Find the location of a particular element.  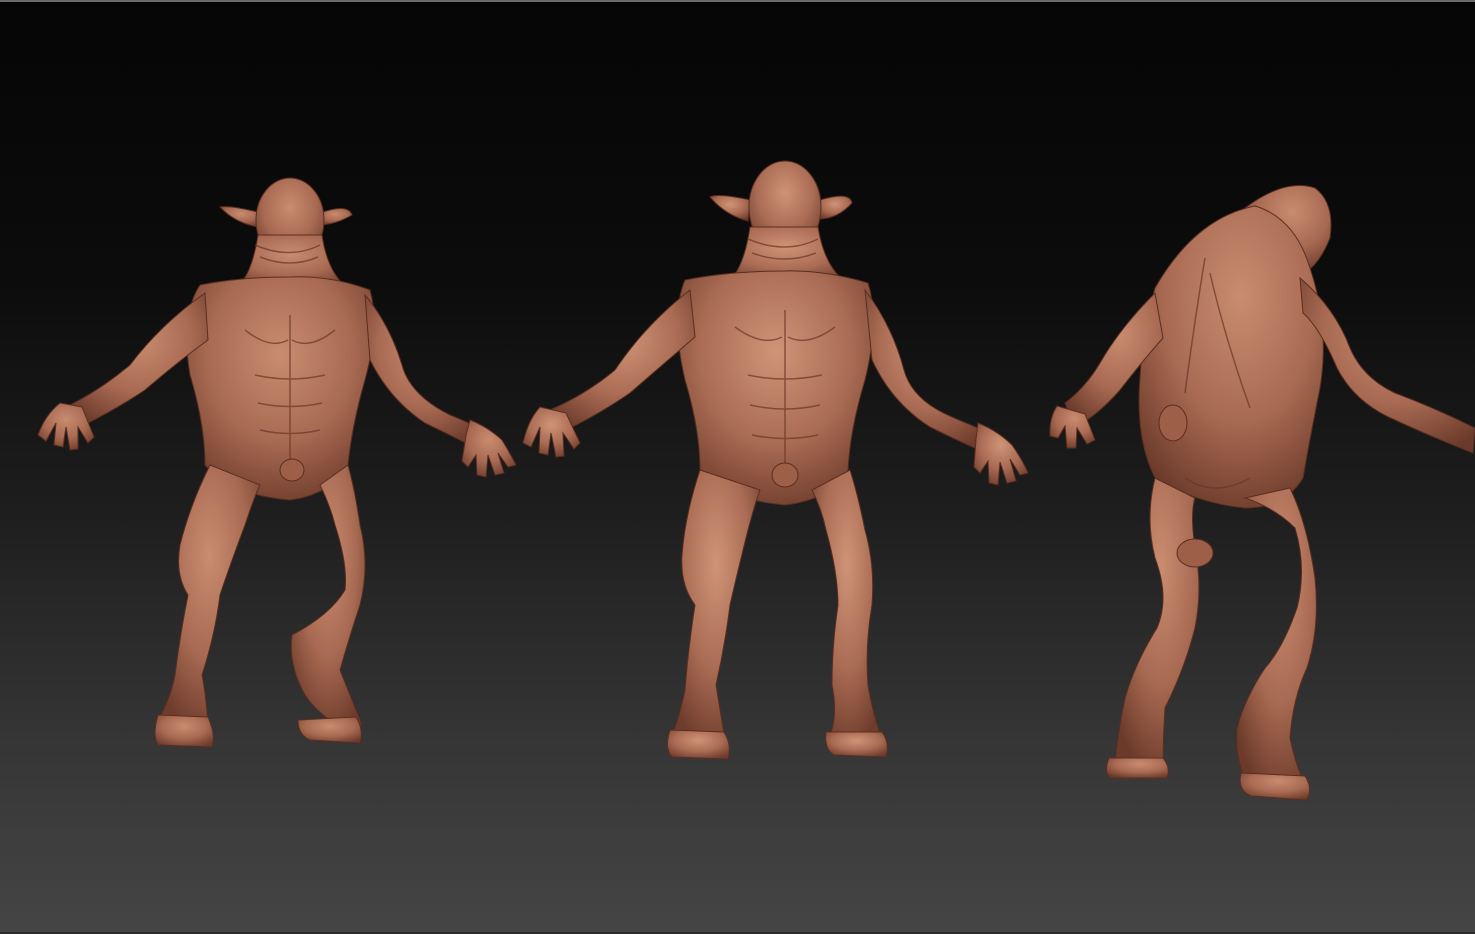

viewport-top-border is located at coordinates (737, 1).